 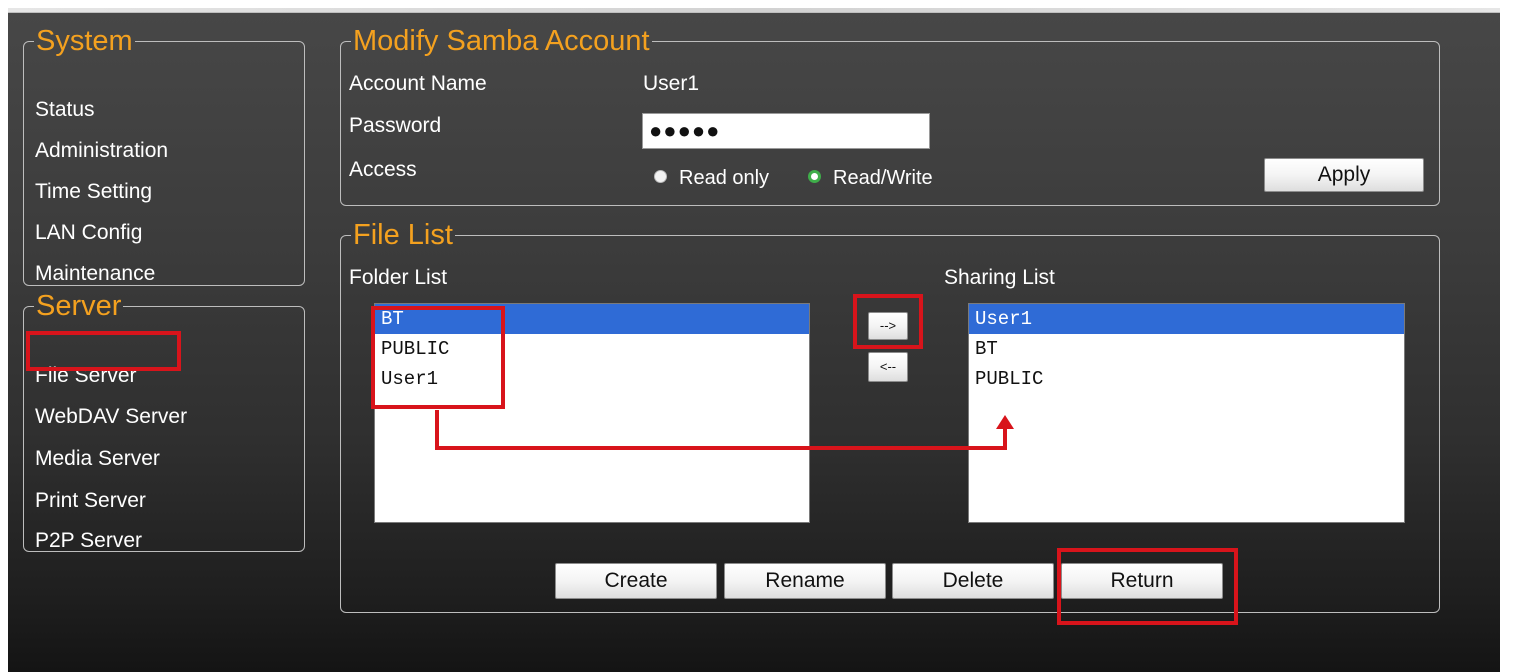 I want to click on nav-file-server: File Server, so click(x=86, y=376).